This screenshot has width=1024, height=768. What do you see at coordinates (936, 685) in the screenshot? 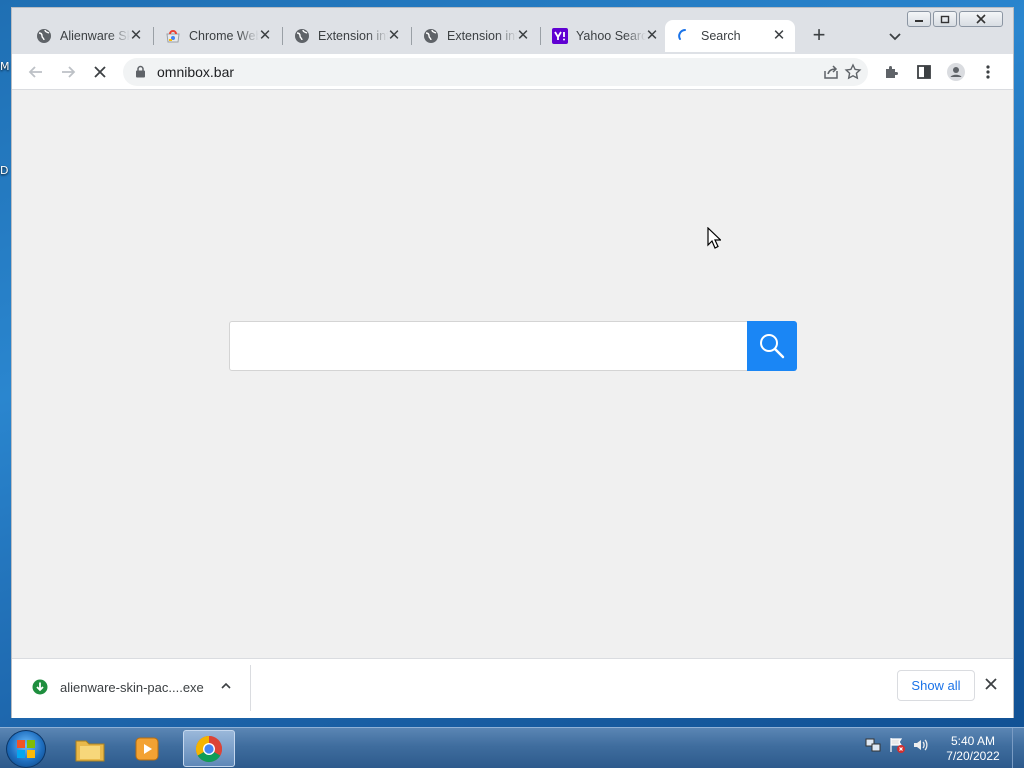
I see `show-all-button: Show all` at bounding box center [936, 685].